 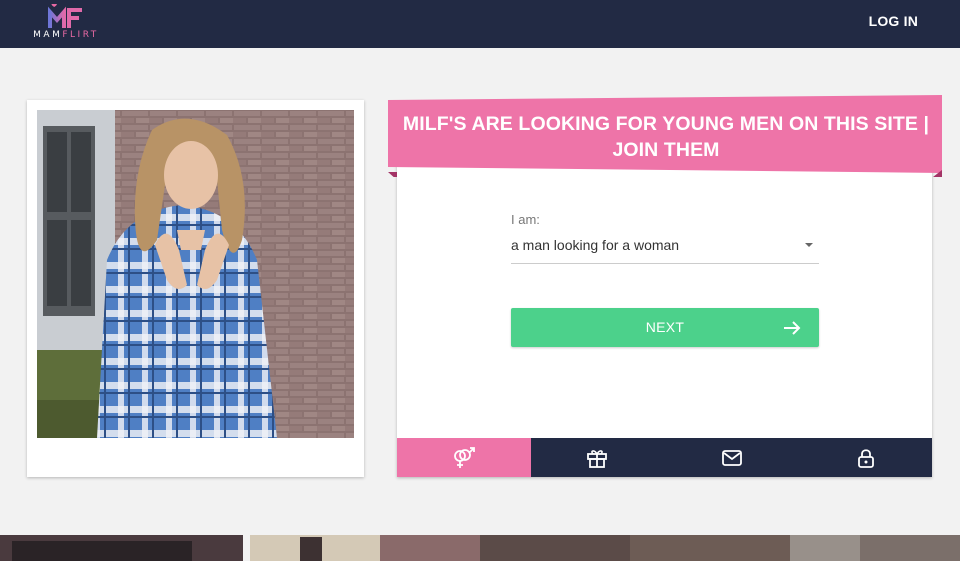 I want to click on feature-tab-bar, so click(x=664, y=457).